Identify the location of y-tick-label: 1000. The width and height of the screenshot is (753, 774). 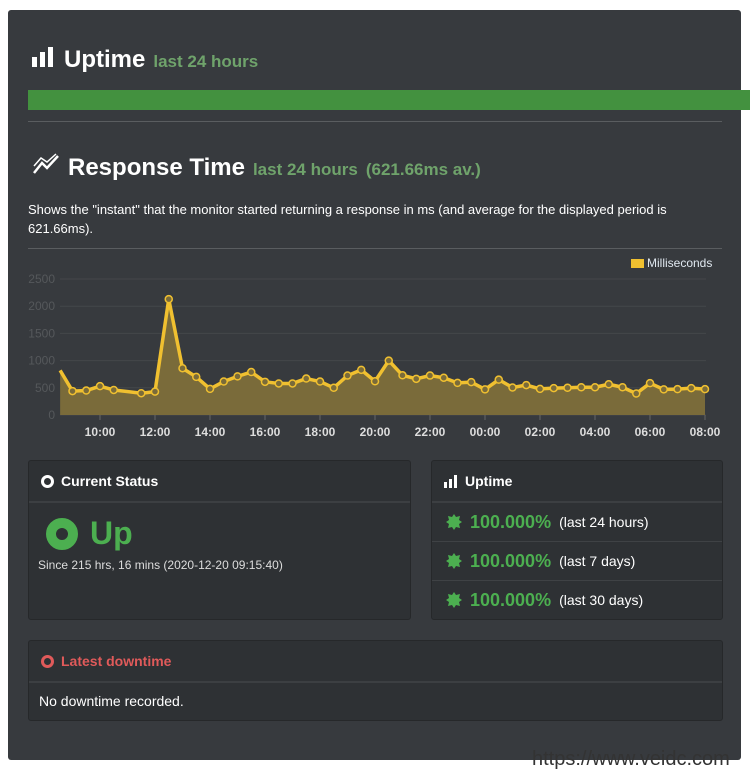
(41, 361).